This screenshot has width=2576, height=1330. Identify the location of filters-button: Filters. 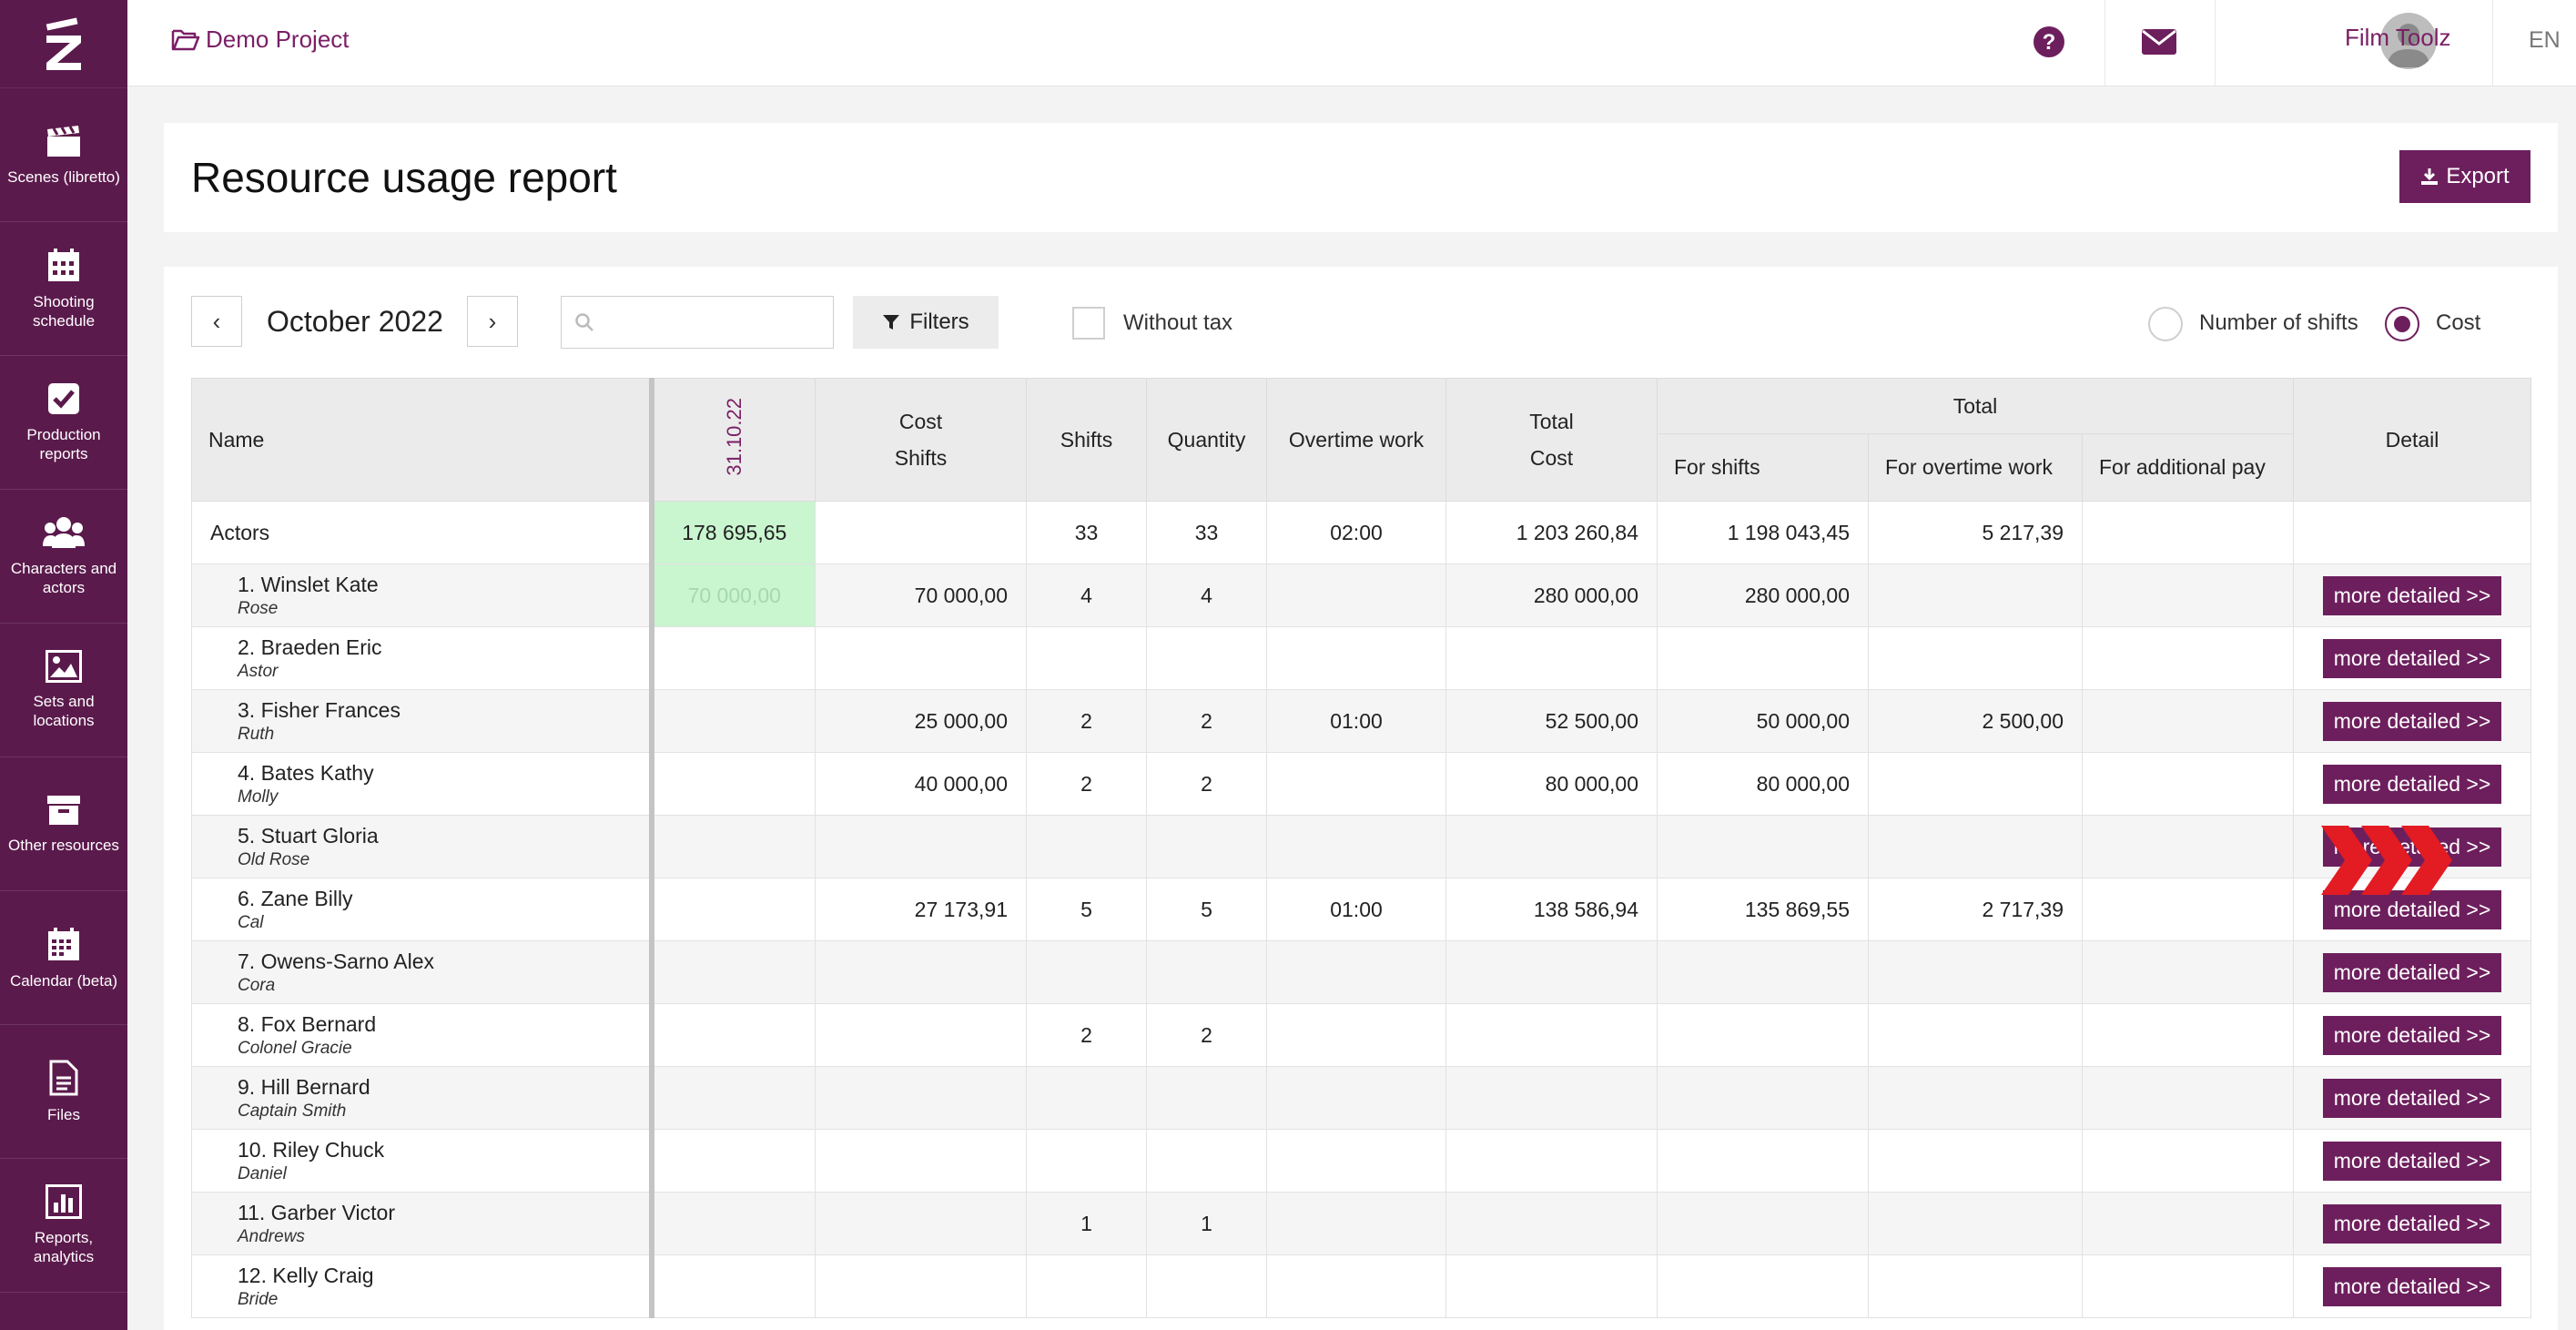
(926, 322).